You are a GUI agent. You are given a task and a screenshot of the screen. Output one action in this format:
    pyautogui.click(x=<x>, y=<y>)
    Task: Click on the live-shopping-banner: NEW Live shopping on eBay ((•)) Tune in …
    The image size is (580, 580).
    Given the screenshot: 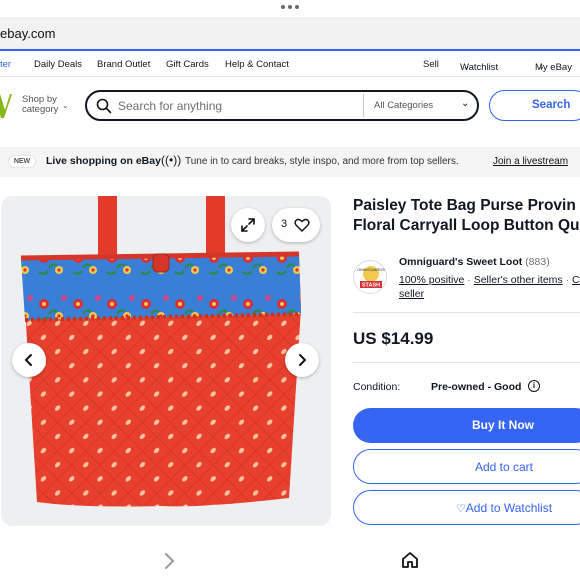 What is the action you would take?
    pyautogui.click(x=290, y=162)
    